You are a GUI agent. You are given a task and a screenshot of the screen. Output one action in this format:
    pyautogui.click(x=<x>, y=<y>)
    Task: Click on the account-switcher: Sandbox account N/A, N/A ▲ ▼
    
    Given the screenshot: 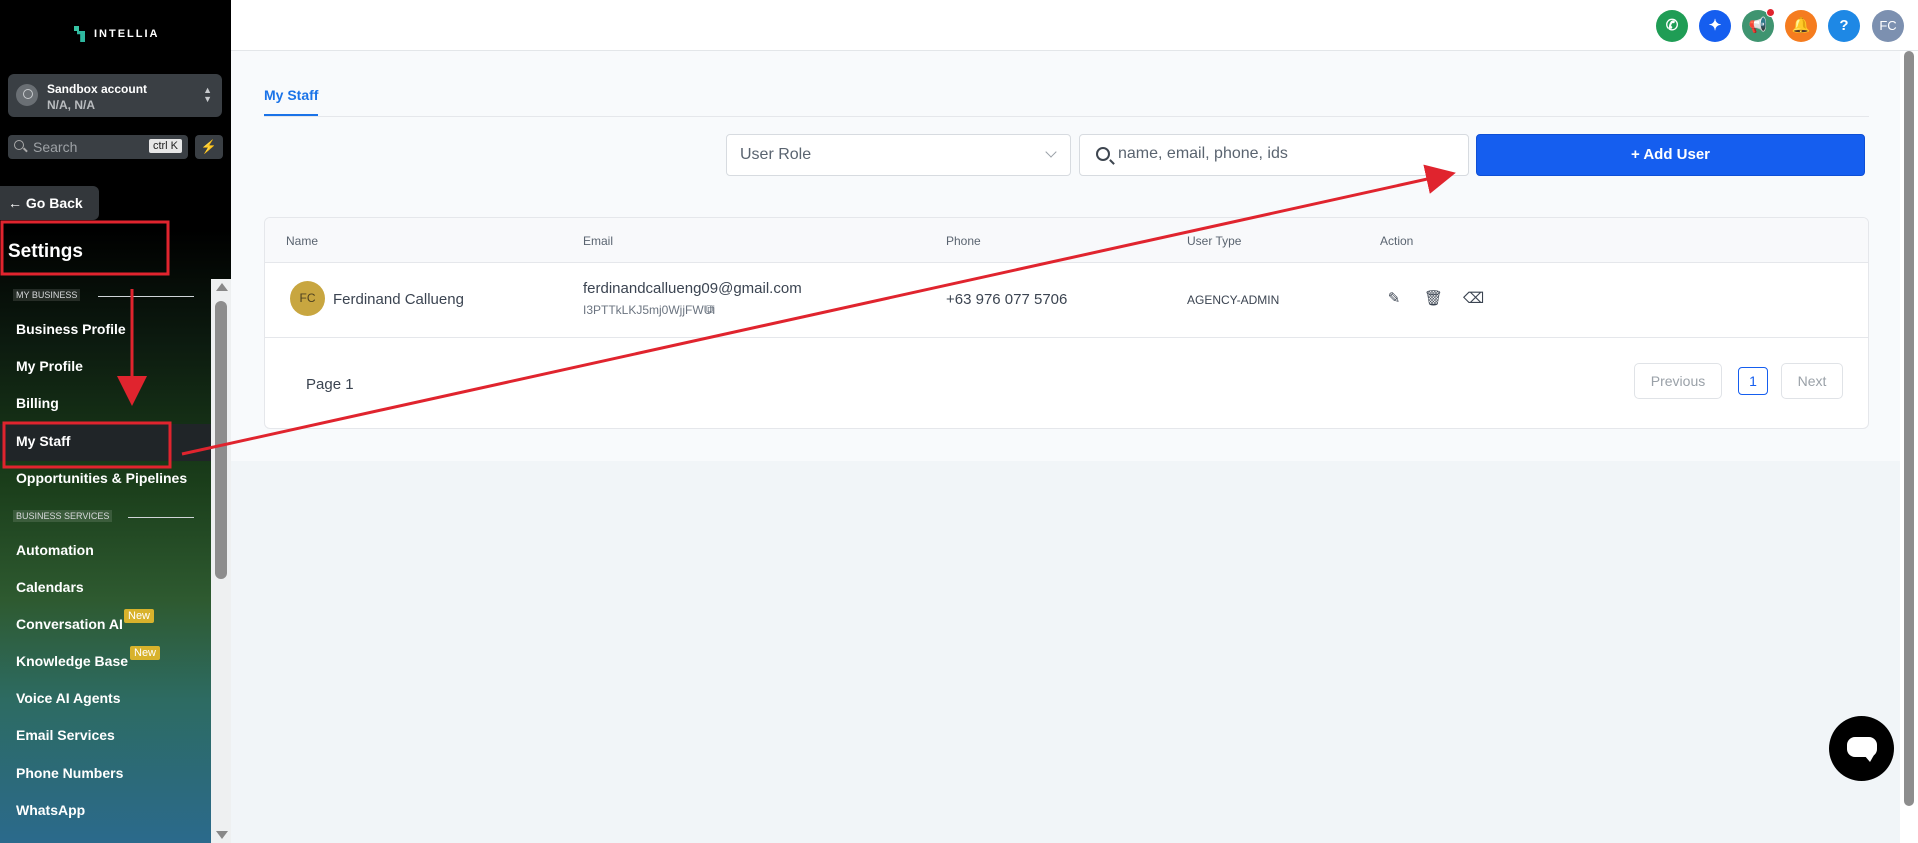 What is the action you would take?
    pyautogui.click(x=115, y=95)
    